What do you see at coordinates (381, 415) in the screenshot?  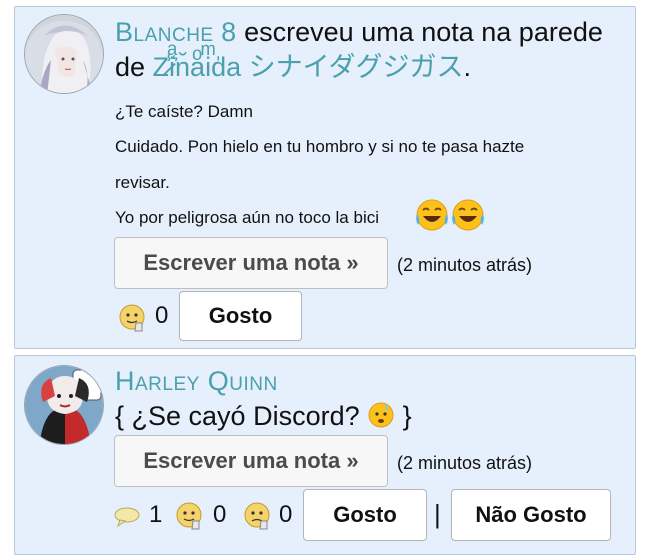 I see `anxious-face-icon` at bounding box center [381, 415].